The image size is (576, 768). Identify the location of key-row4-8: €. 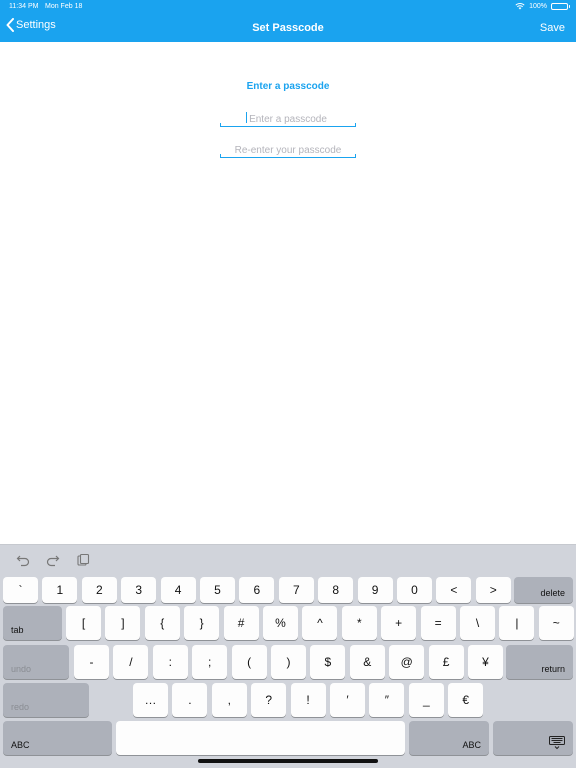
(466, 700).